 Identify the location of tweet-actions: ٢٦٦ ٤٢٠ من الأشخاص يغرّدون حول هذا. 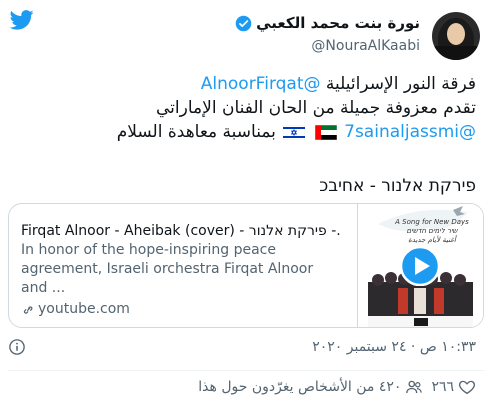
(337, 387).